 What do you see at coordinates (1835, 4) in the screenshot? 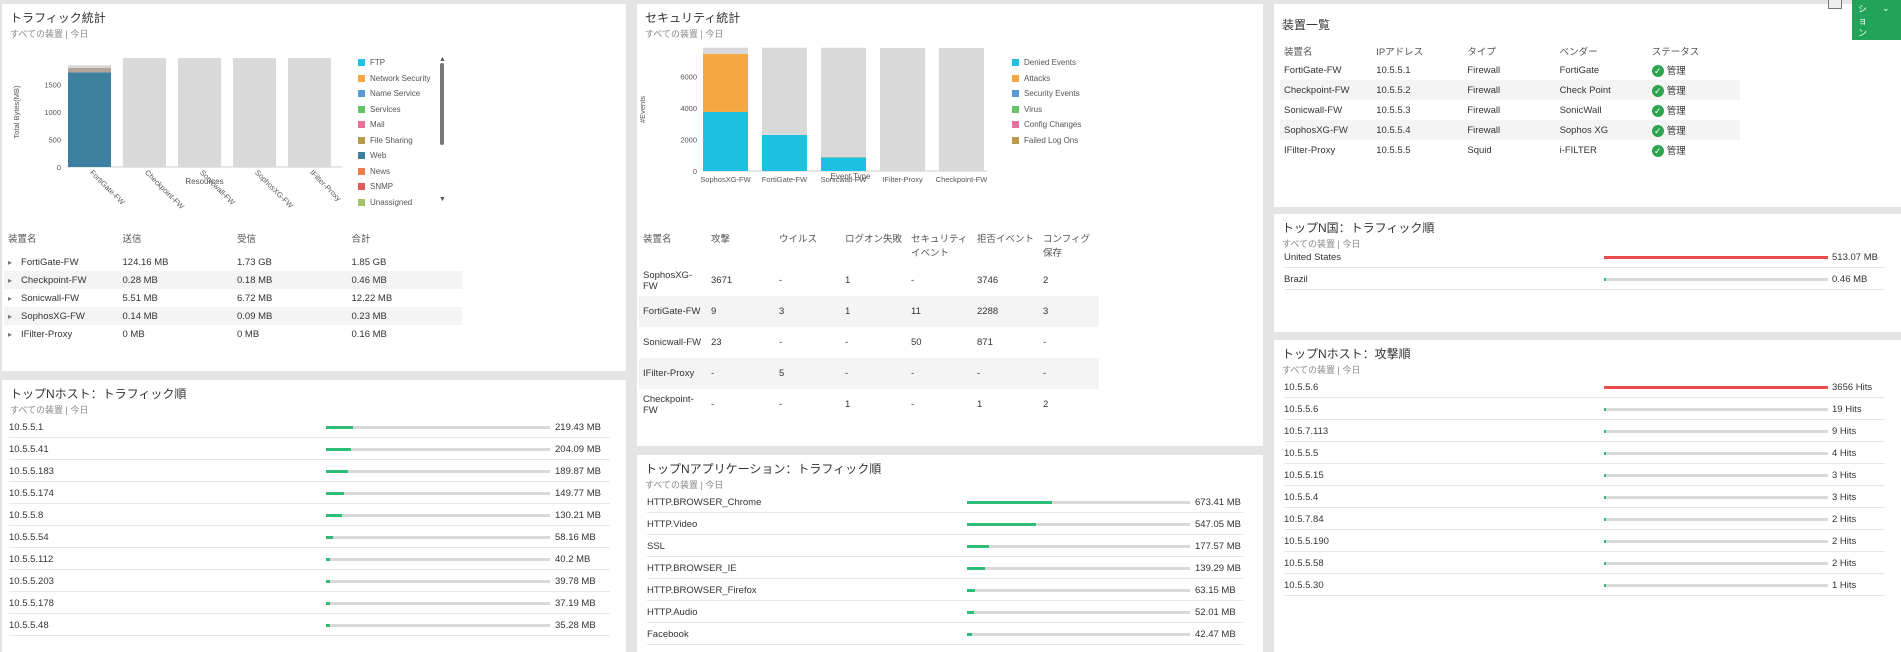
I see `window-icon` at bounding box center [1835, 4].